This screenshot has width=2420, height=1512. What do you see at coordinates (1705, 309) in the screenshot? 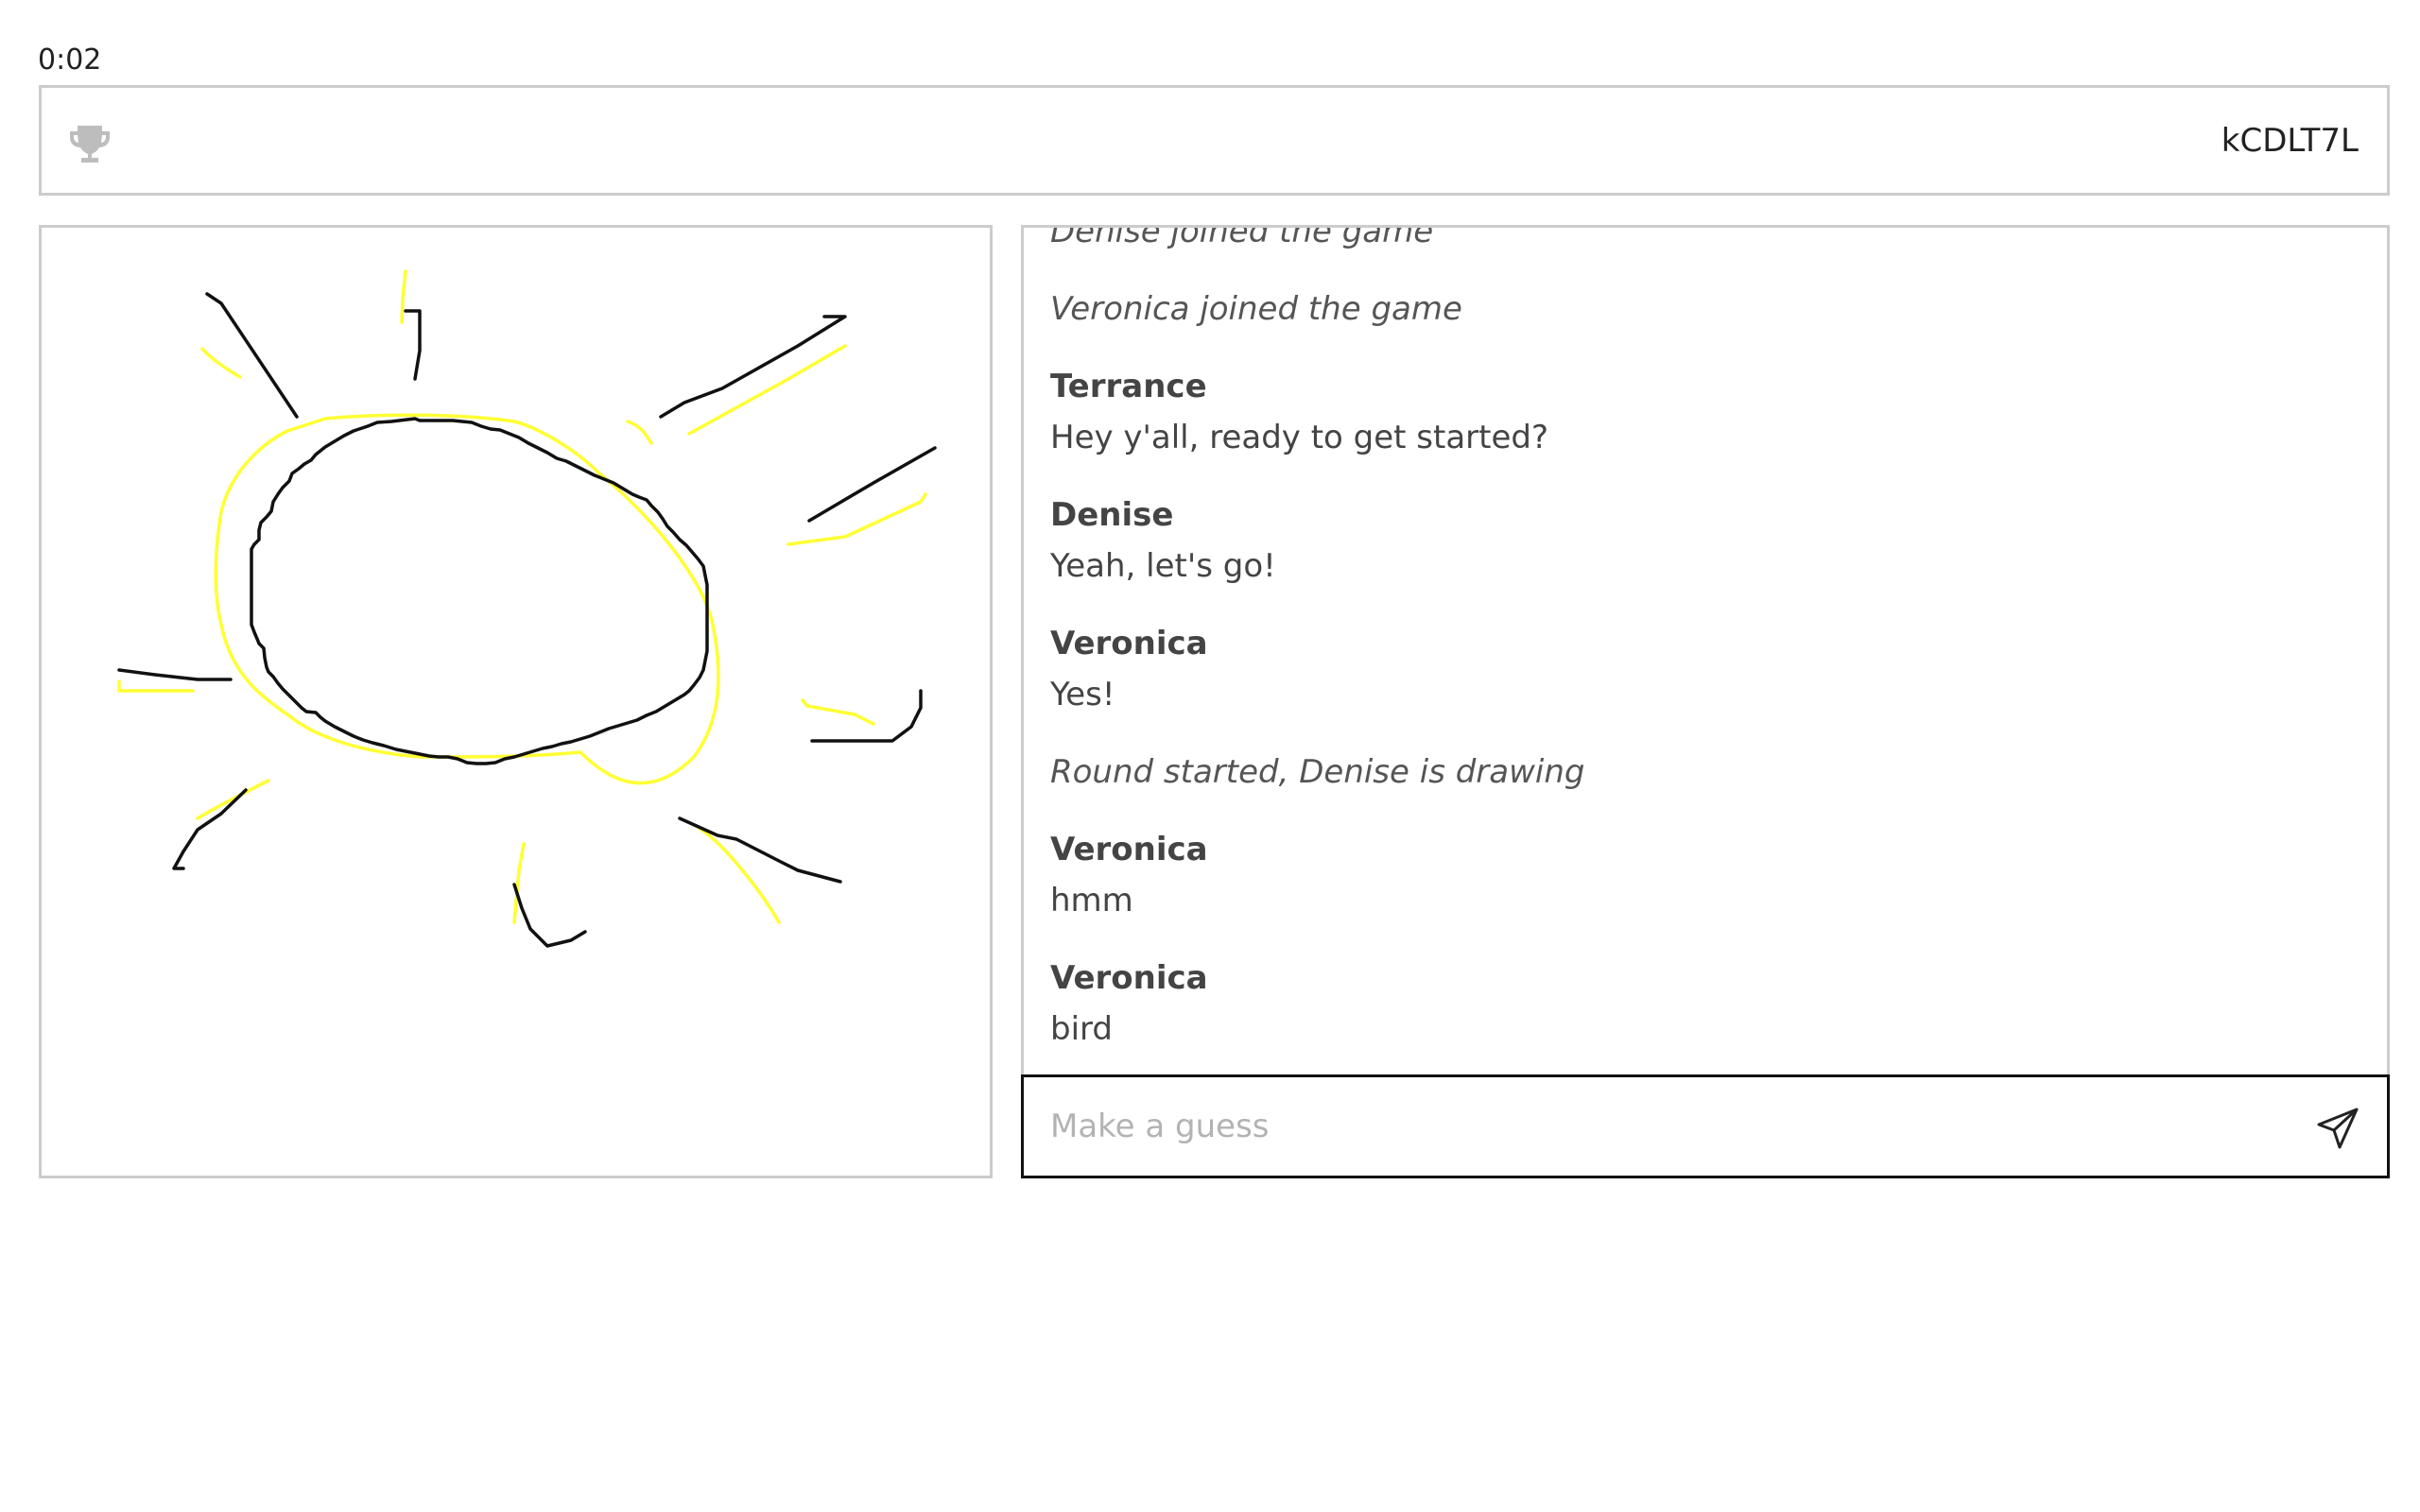
I see `system-message: Veronica joined the game` at bounding box center [1705, 309].